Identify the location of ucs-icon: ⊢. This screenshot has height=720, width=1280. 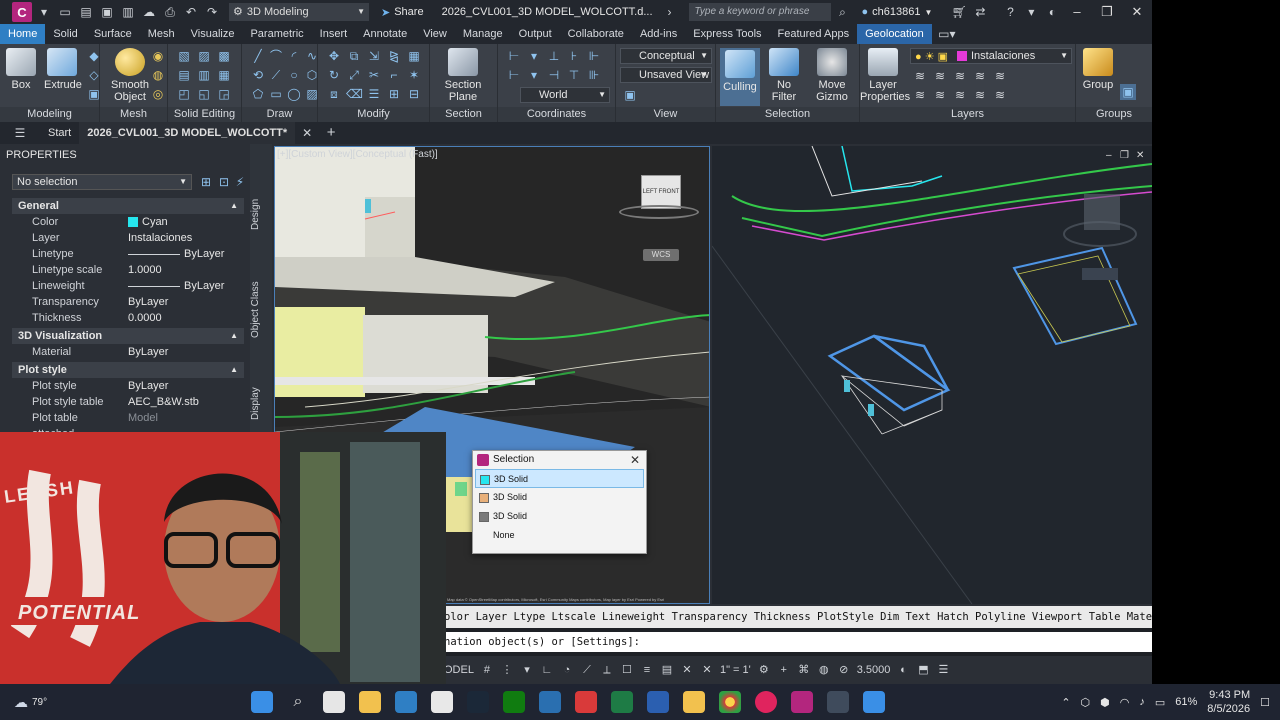
(514, 56).